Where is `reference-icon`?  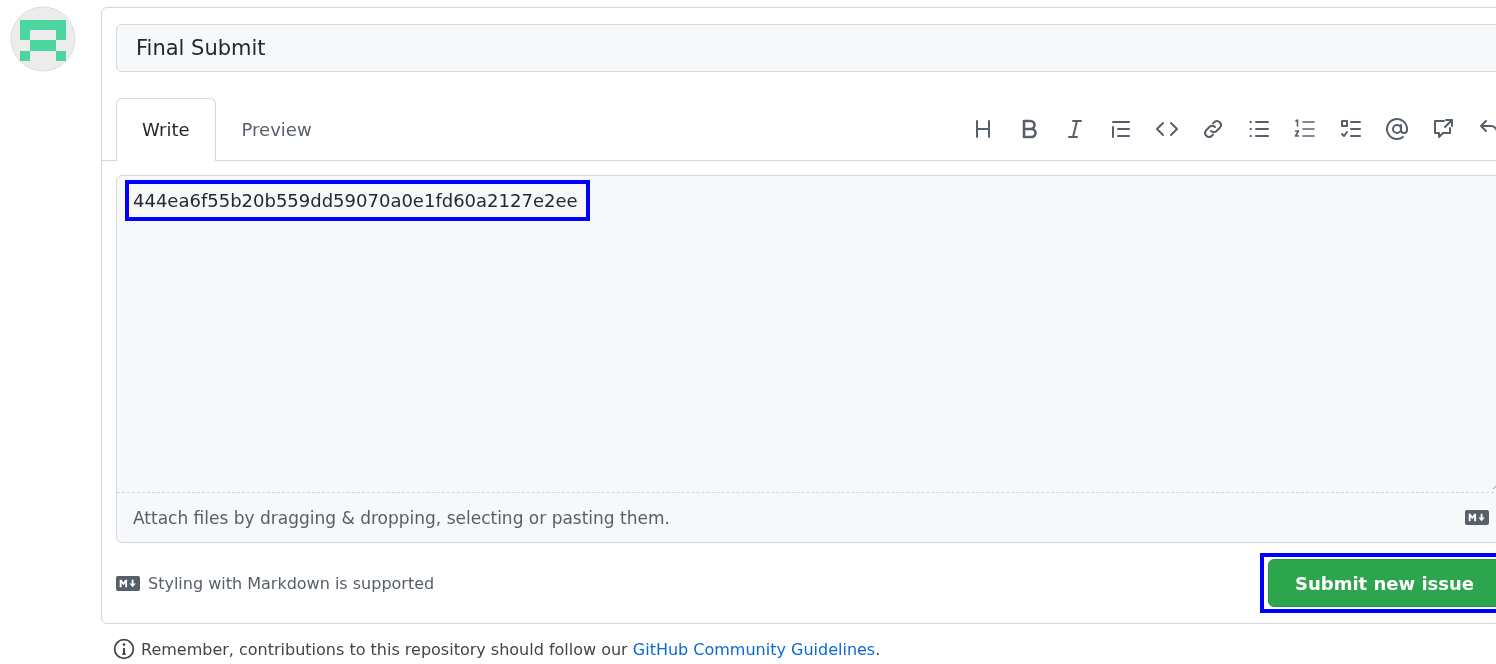
reference-icon is located at coordinates (1443, 128).